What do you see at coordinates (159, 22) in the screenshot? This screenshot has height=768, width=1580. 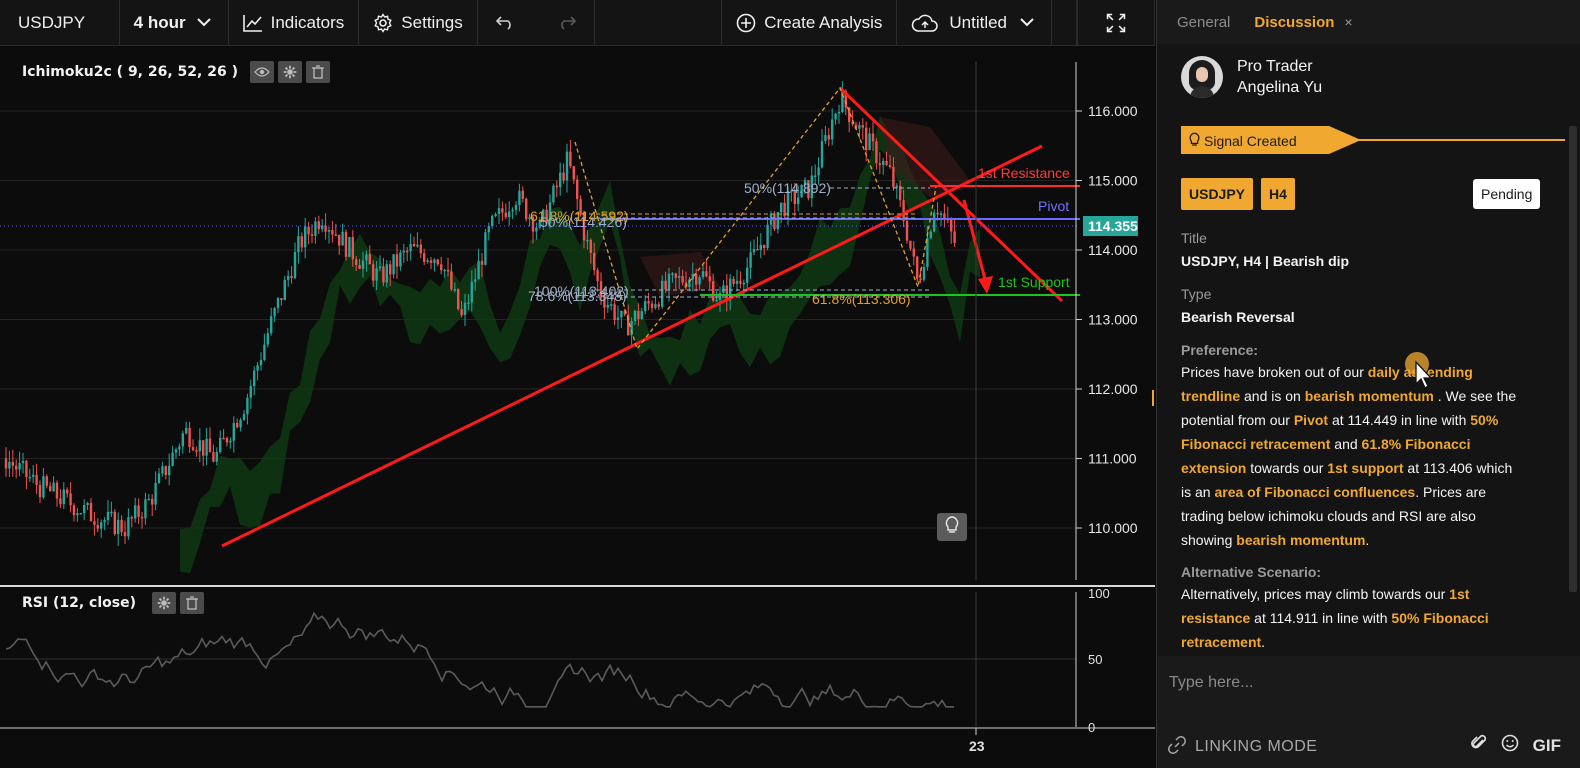 I see `interval-label: 4 hour` at bounding box center [159, 22].